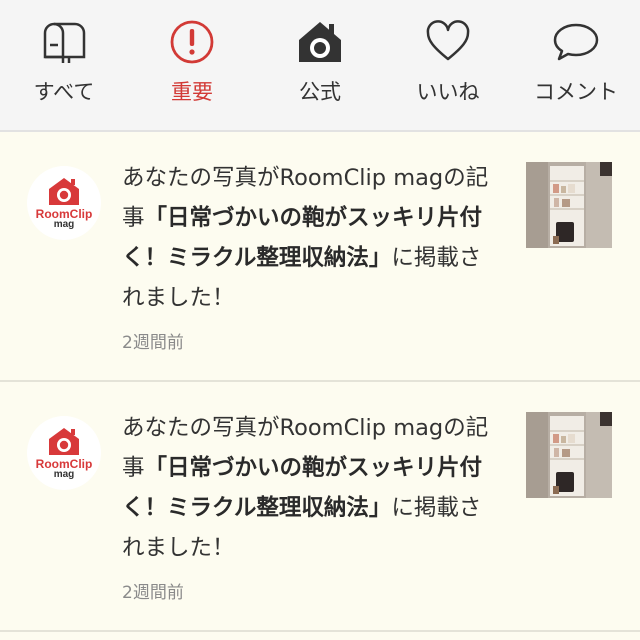 The image size is (640, 640). I want to click on camera-house-icon, so click(320, 42).